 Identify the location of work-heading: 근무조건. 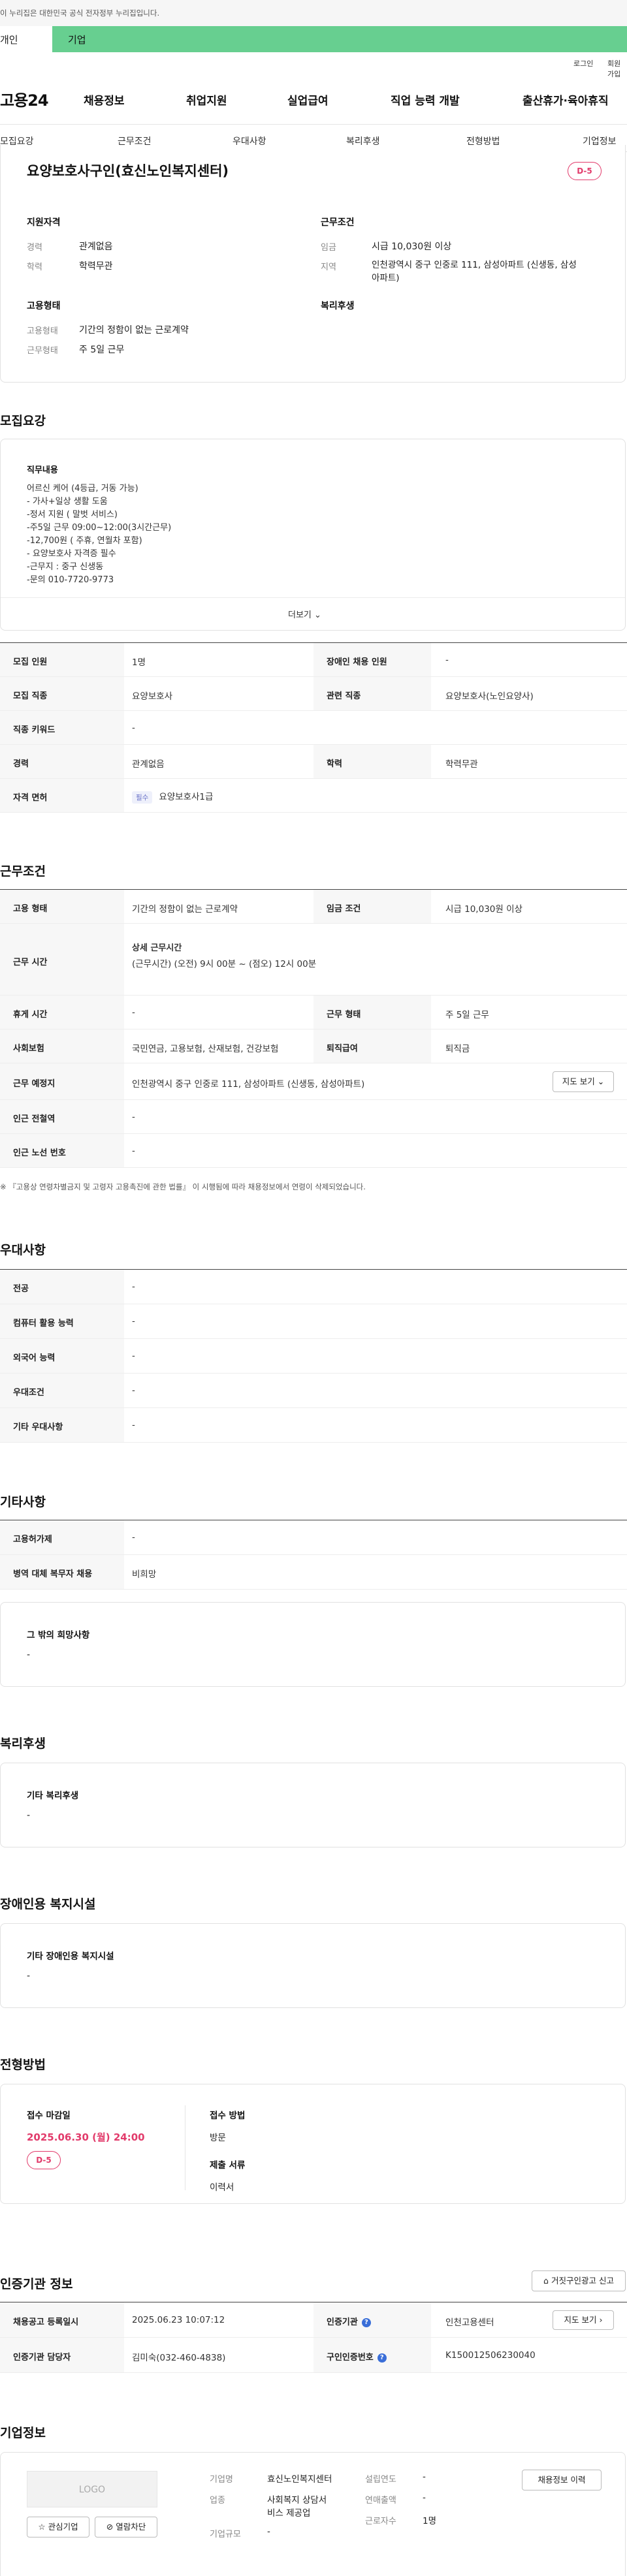
(338, 222).